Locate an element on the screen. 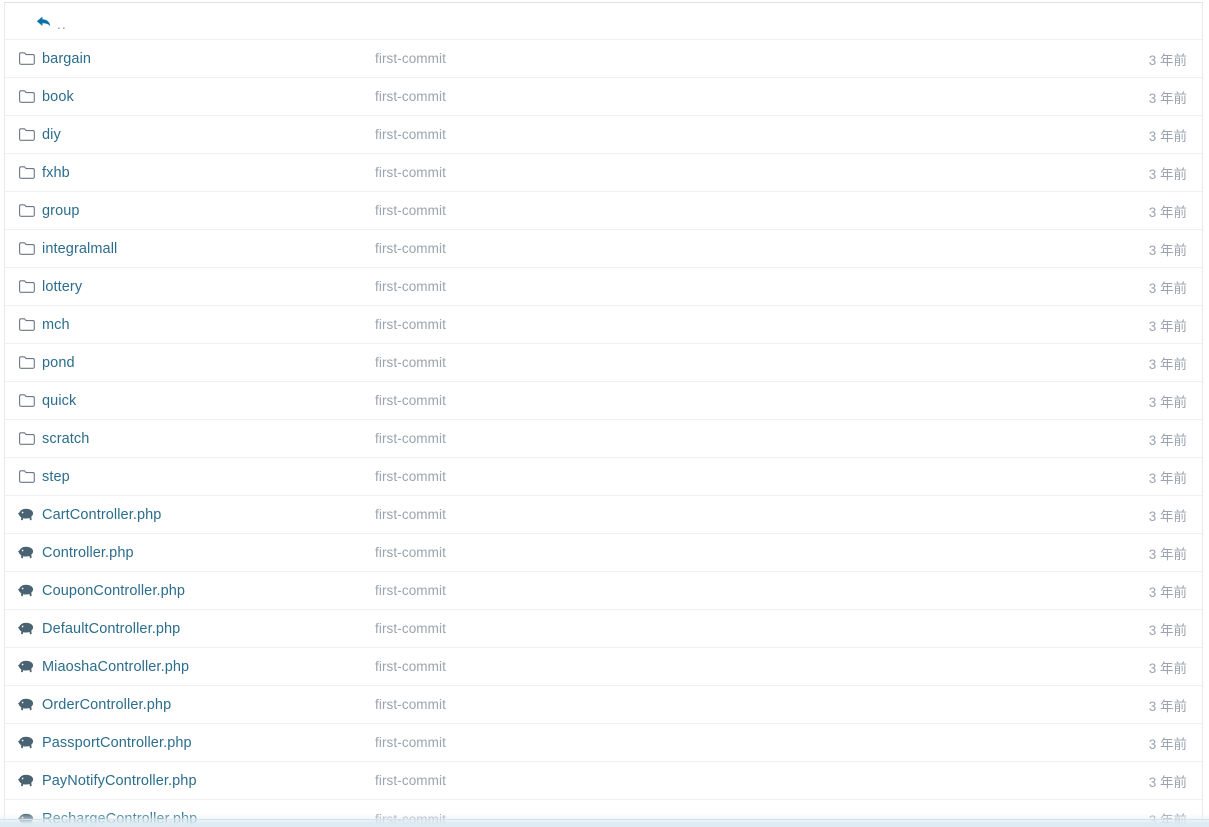 The image size is (1209, 827). row-name-cell: step is located at coordinates (190, 477).